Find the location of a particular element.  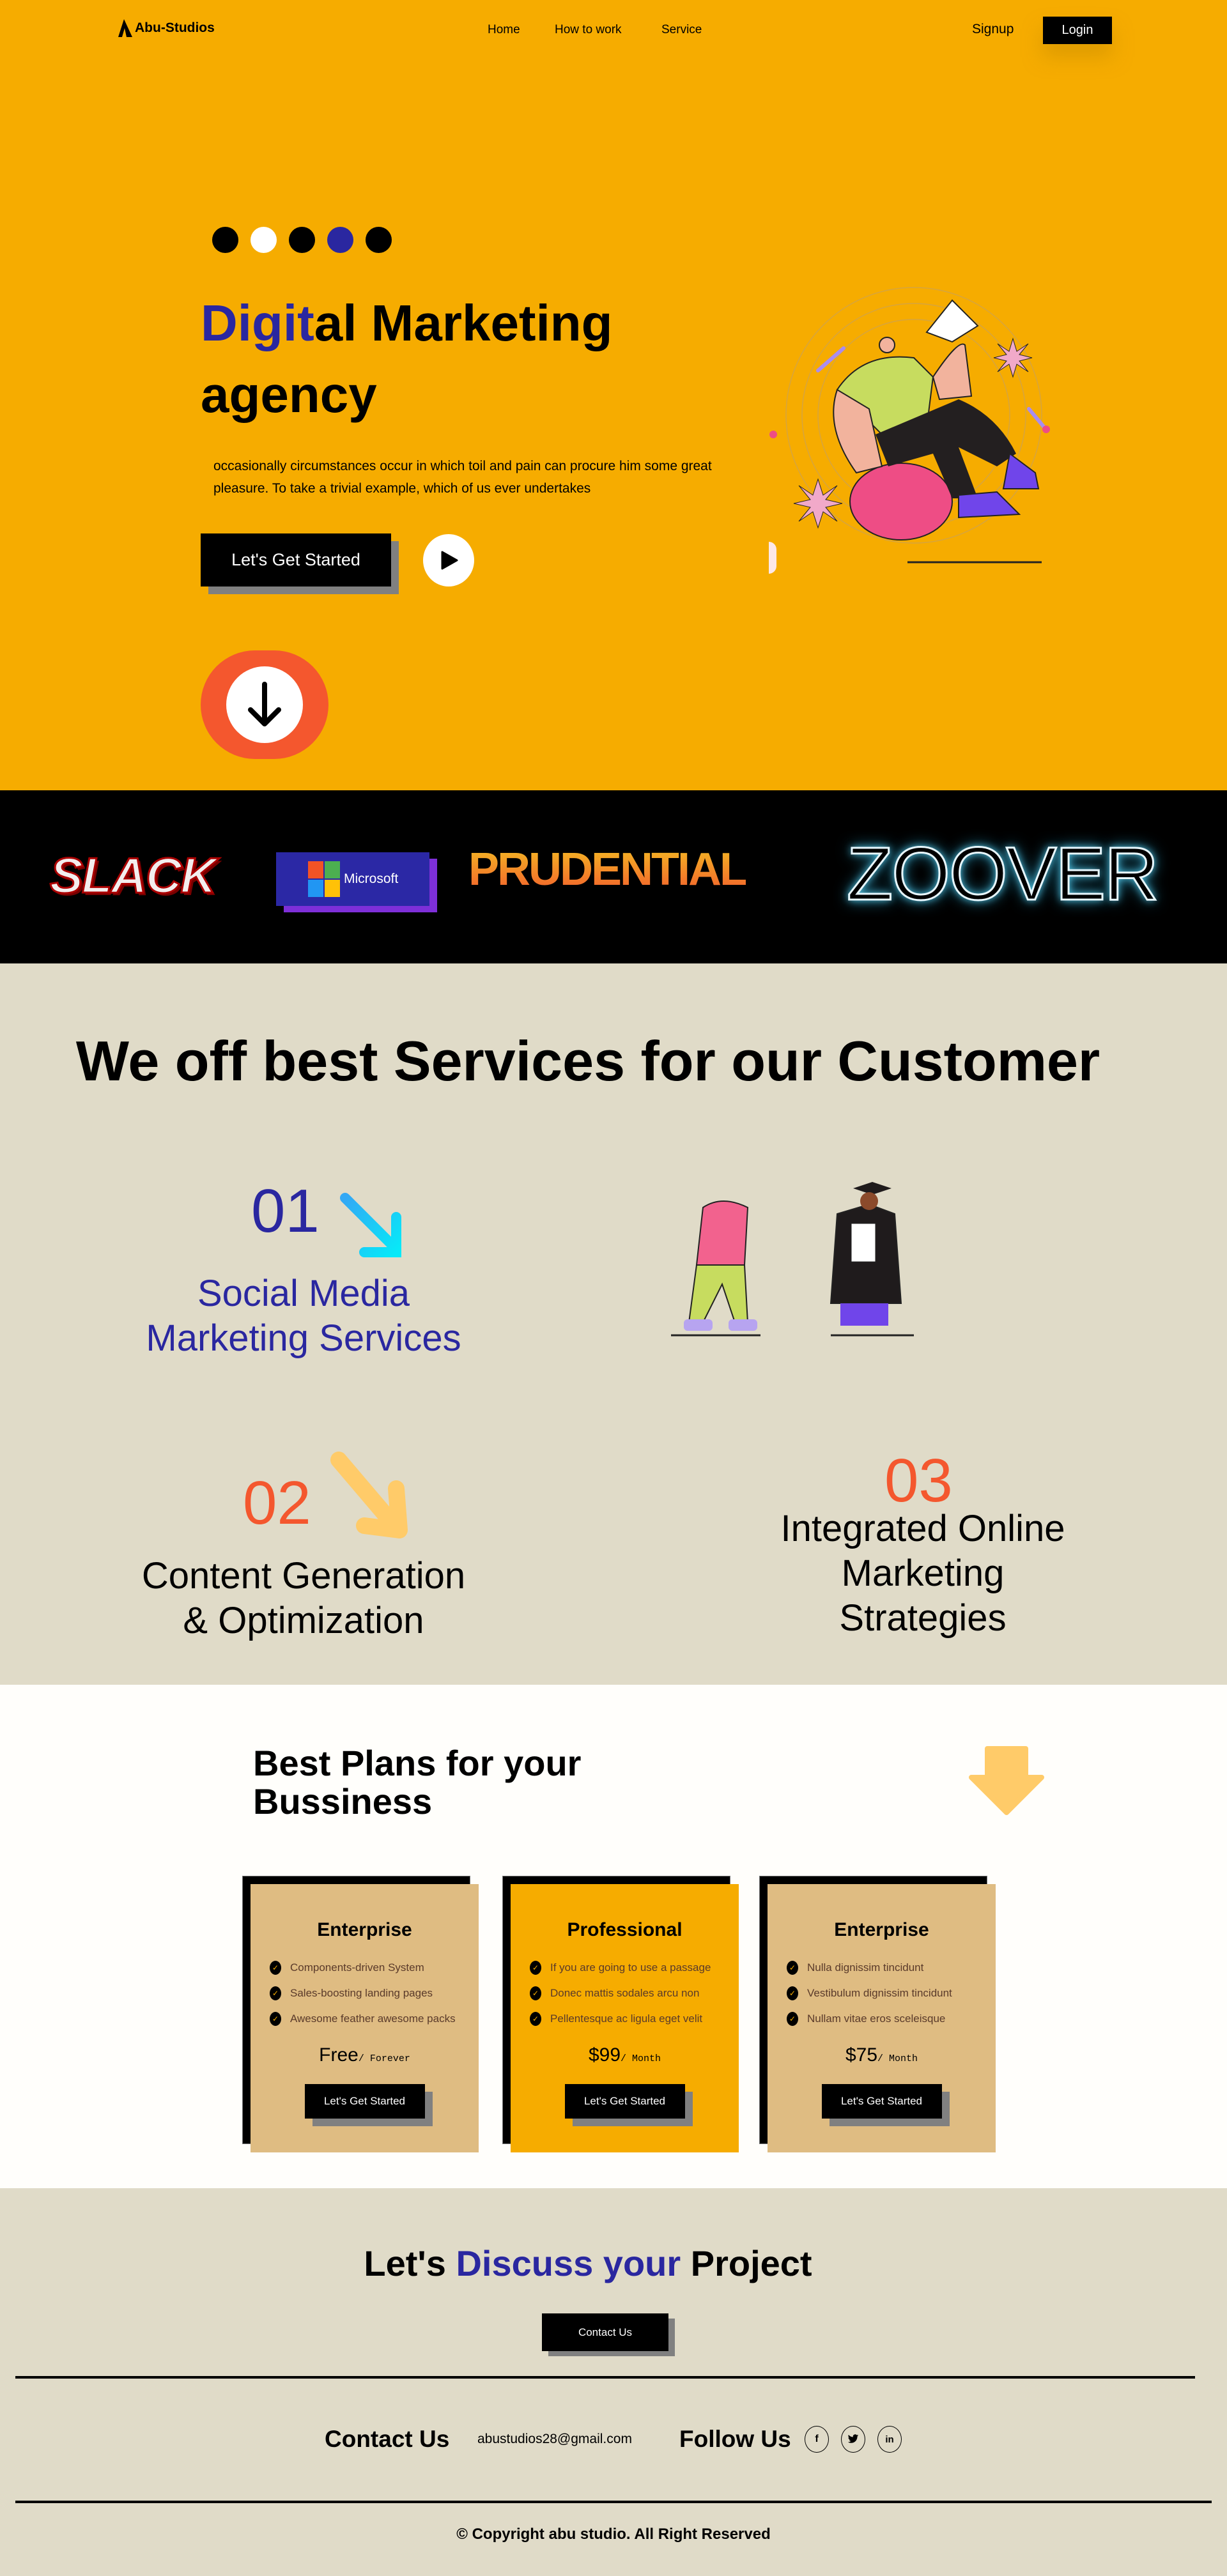

service-title: Social Media Marketing Services is located at coordinates (303, 1316).